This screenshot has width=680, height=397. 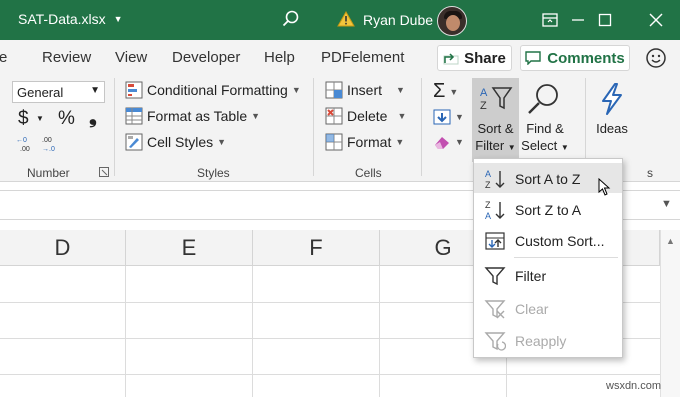 I want to click on comments-label: Comments, so click(x=586, y=58).